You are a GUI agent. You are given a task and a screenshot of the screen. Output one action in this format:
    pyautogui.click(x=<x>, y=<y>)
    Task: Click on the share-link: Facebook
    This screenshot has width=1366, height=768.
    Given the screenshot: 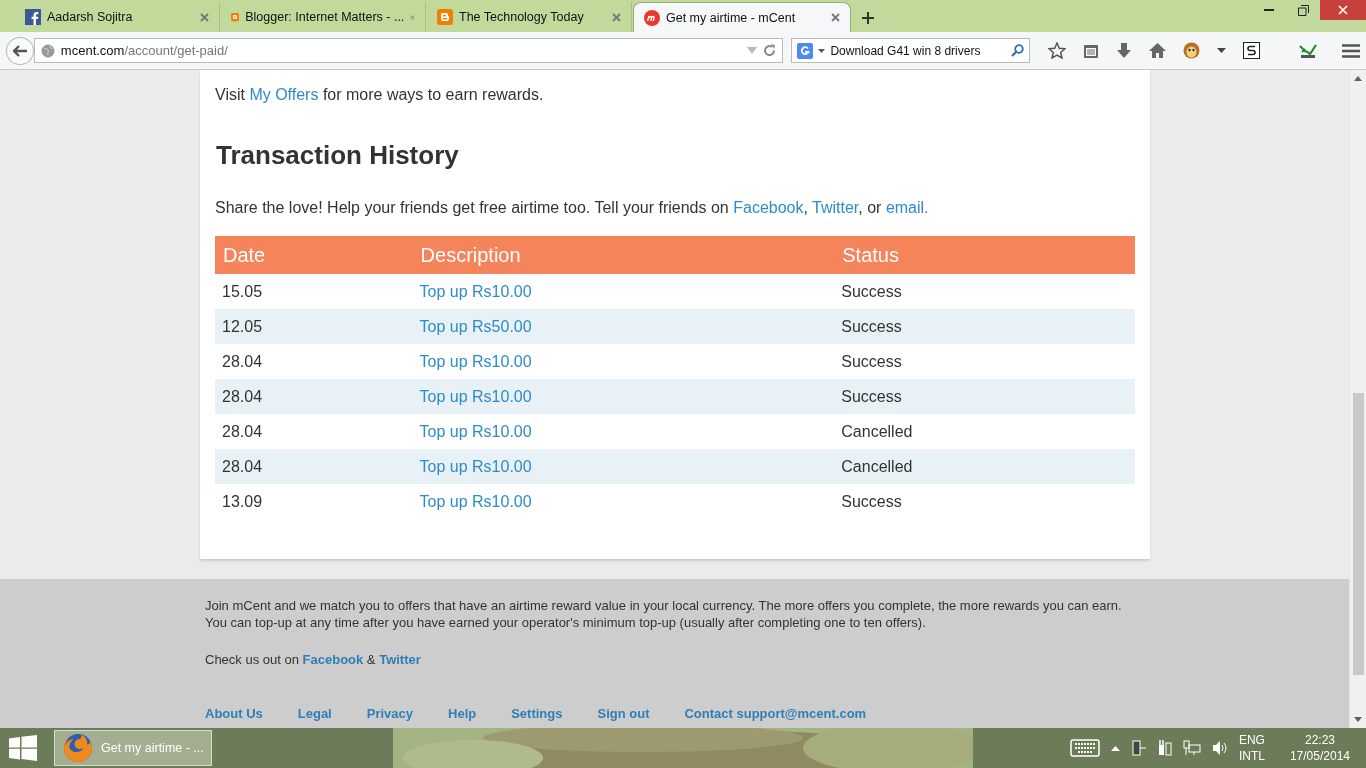 What is the action you would take?
    pyautogui.click(x=768, y=207)
    